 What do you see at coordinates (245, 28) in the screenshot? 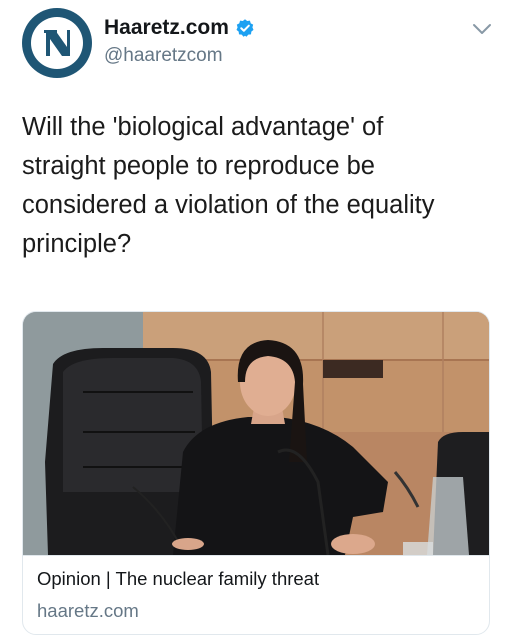
I see `verified-badge-icon` at bounding box center [245, 28].